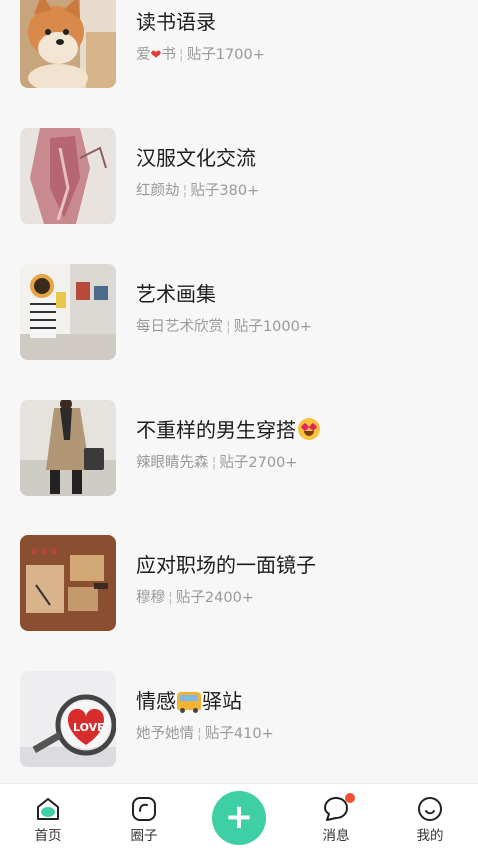 This screenshot has height=850, width=478. What do you see at coordinates (336, 817) in the screenshot?
I see `tab-messages: 消息` at bounding box center [336, 817].